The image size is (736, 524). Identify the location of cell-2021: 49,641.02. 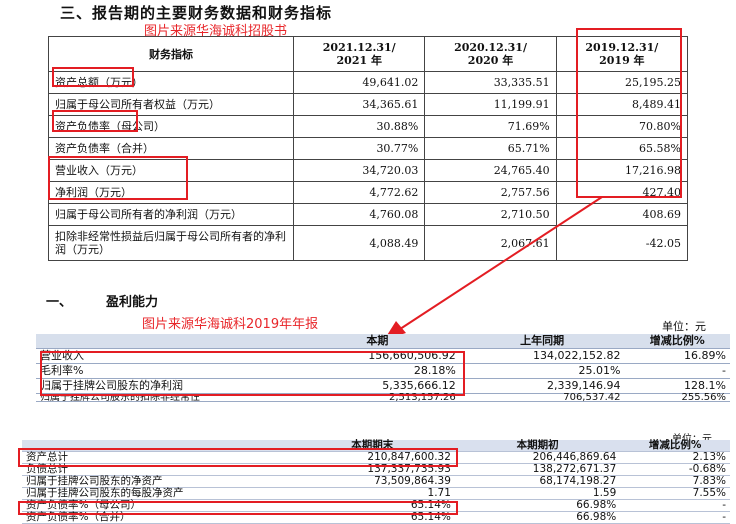
(359, 82).